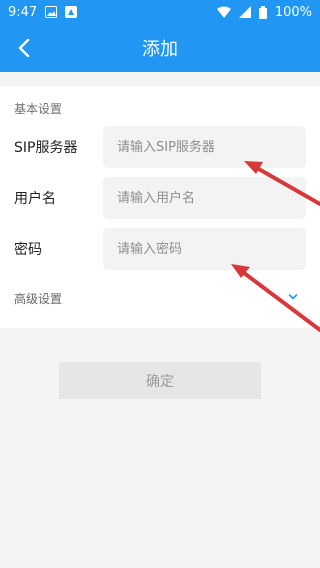 This screenshot has height=568, width=320. I want to click on password-input, so click(204, 249).